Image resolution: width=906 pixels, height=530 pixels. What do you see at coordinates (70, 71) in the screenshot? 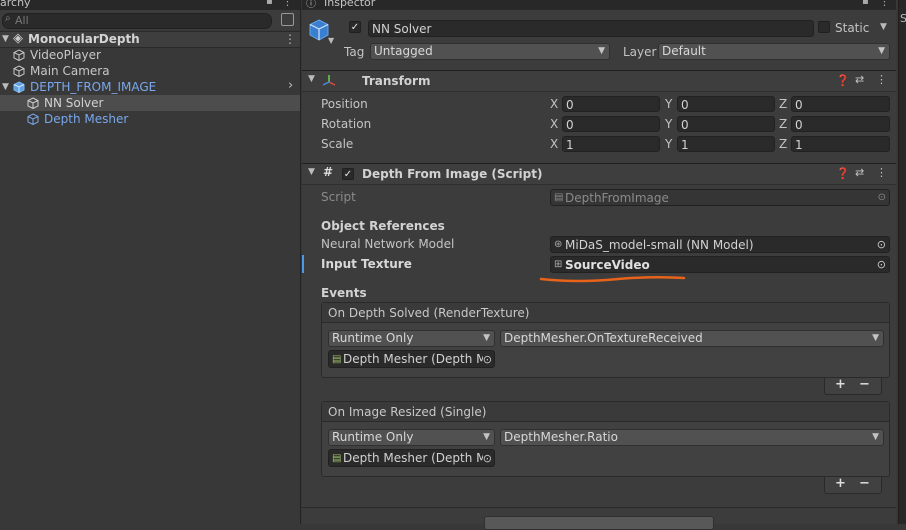
I see `hierarchy-item-label: Main Camera` at bounding box center [70, 71].